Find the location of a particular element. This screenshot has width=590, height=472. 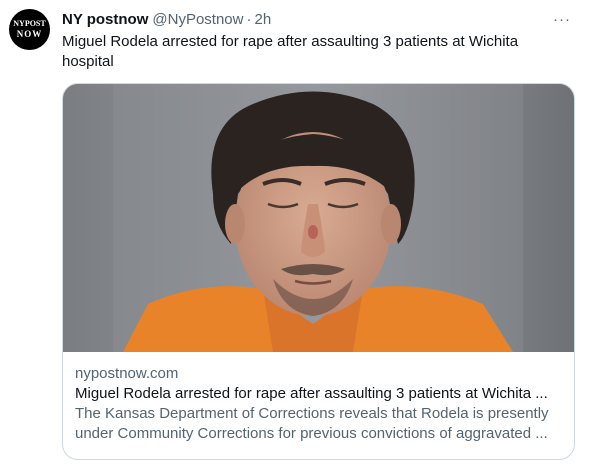

card-domain: nypostnow.com is located at coordinates (127, 373).